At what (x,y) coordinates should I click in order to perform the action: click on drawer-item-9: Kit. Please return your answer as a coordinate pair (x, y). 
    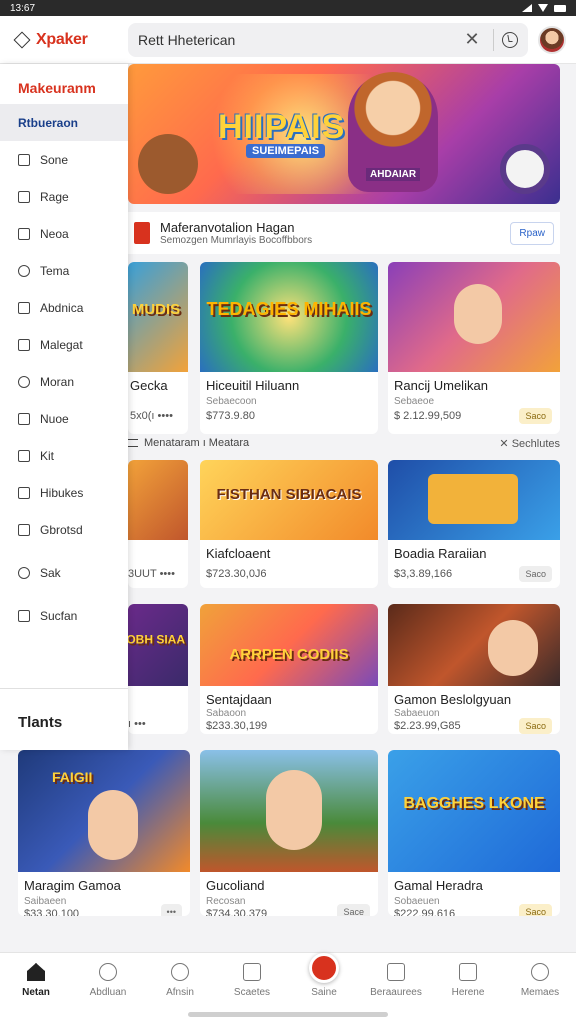
    Looking at the image, I should click on (64, 455).